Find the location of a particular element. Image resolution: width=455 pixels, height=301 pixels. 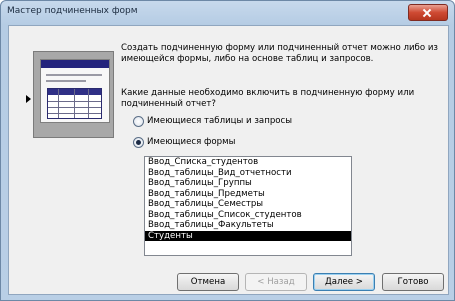

window-title: Мастер подчиненных форм is located at coordinates (72, 11).